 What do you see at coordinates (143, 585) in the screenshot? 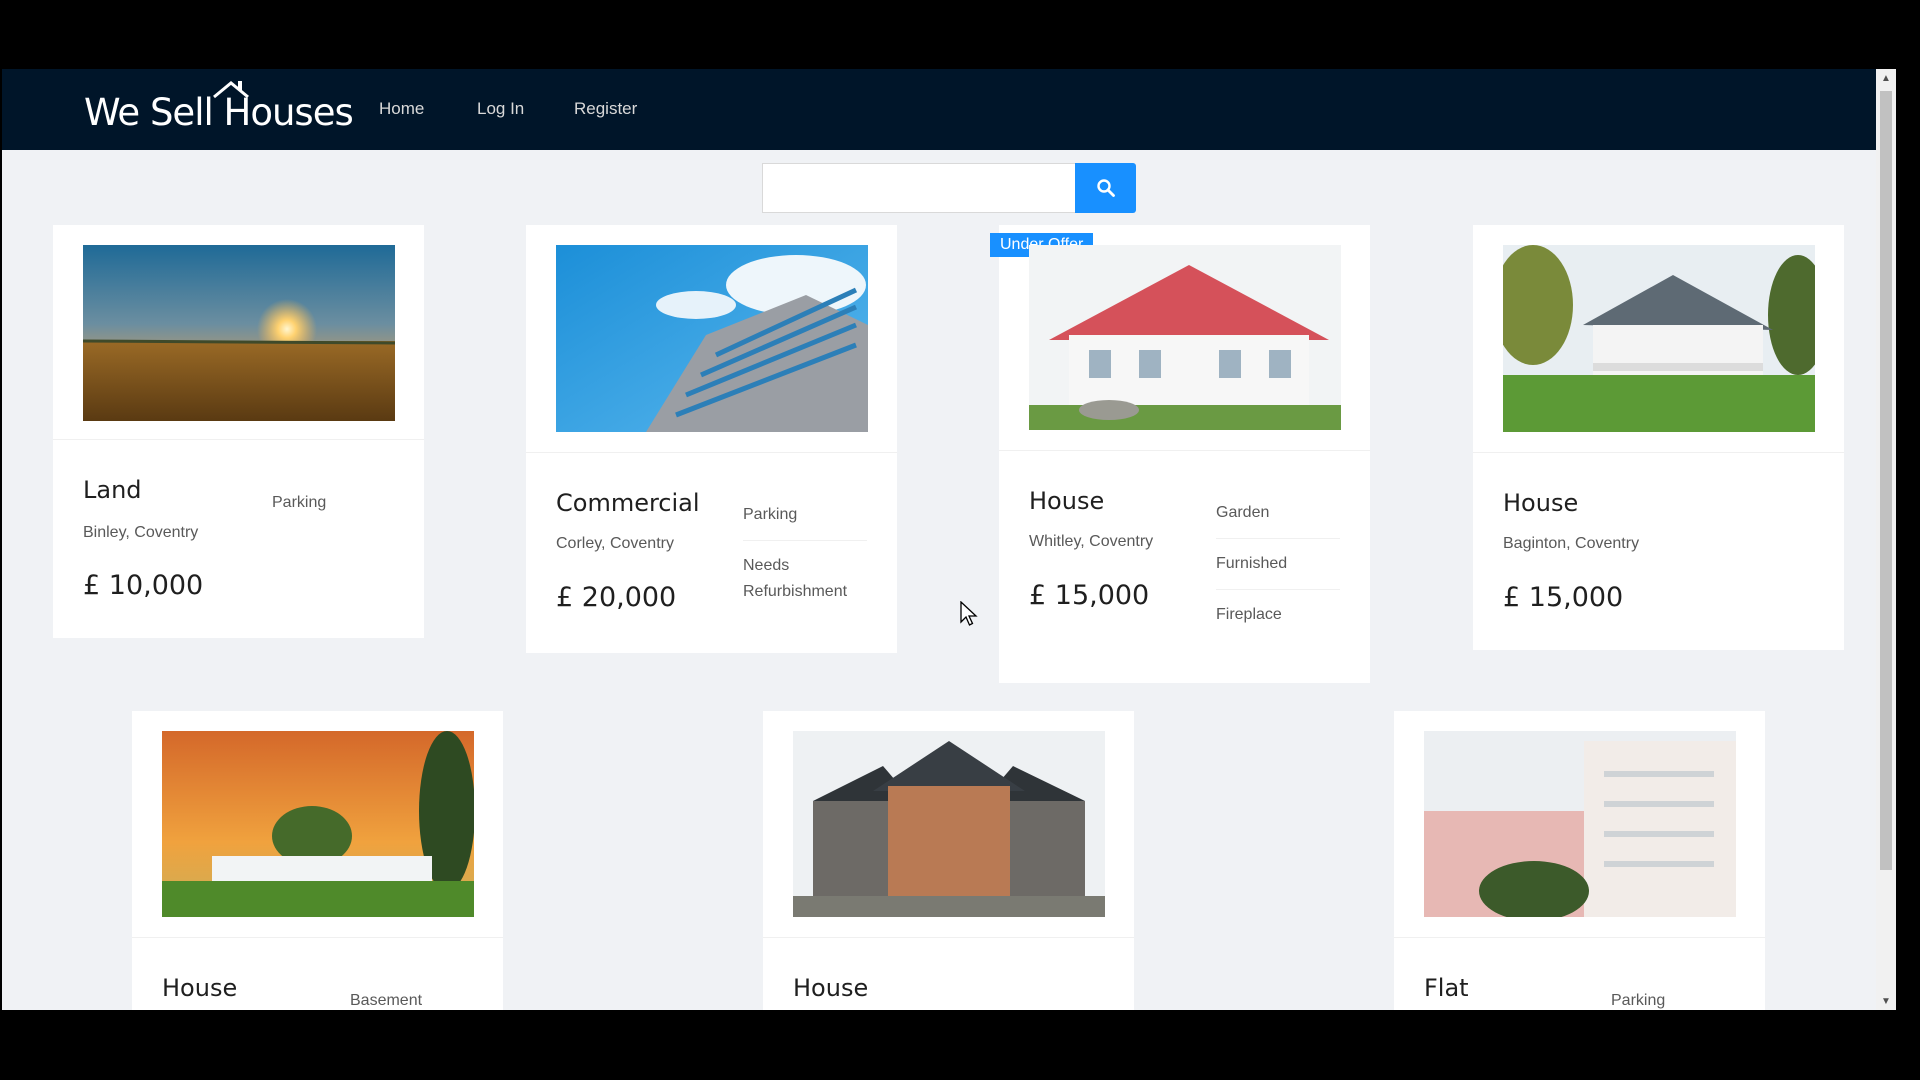
I see `listing-price: £ 10,000` at bounding box center [143, 585].